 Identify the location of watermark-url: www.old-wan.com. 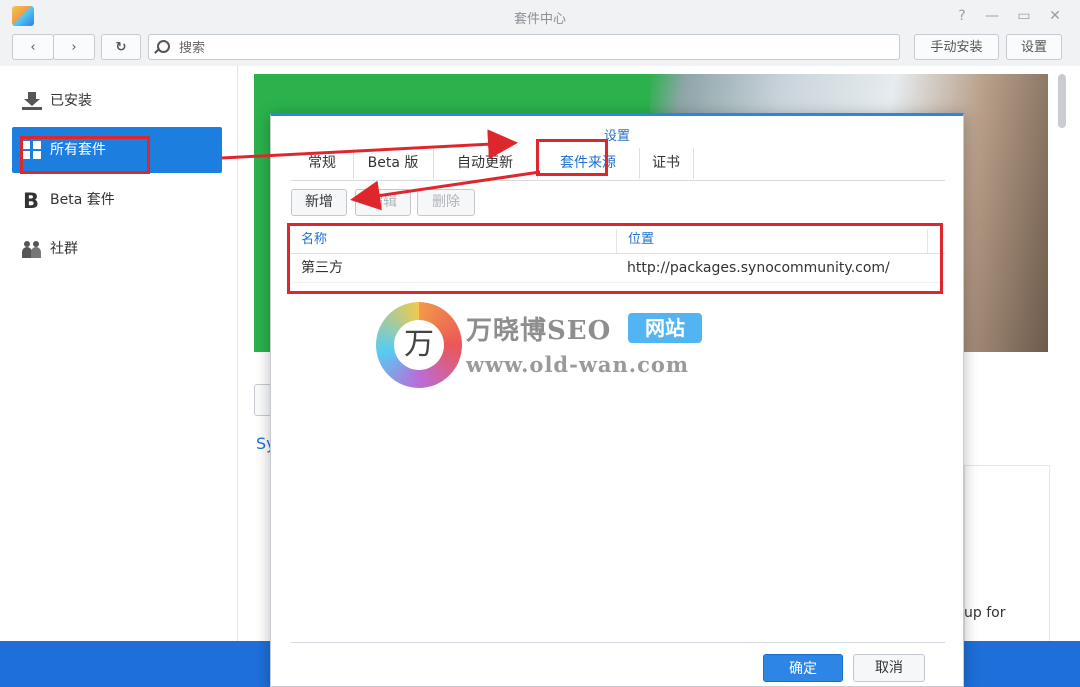
(578, 364).